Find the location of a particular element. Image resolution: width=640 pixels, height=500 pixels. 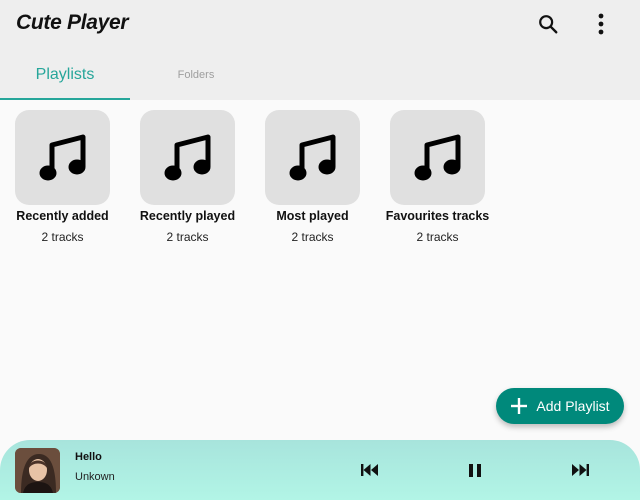

tab-playlists: Playlists is located at coordinates (65, 75).